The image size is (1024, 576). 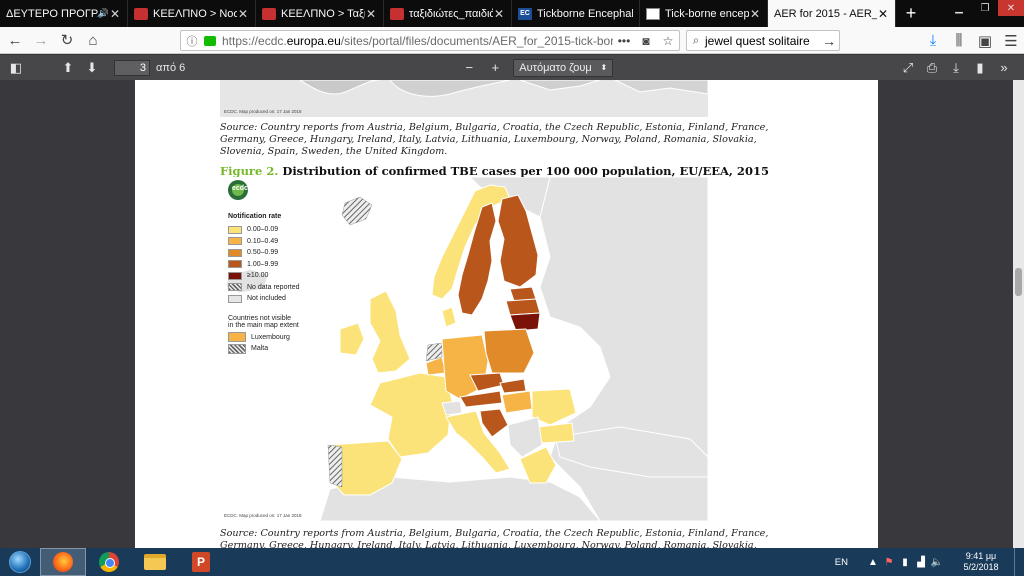 I want to click on sidebar-toggle-icon: ◧, so click(x=16, y=68).